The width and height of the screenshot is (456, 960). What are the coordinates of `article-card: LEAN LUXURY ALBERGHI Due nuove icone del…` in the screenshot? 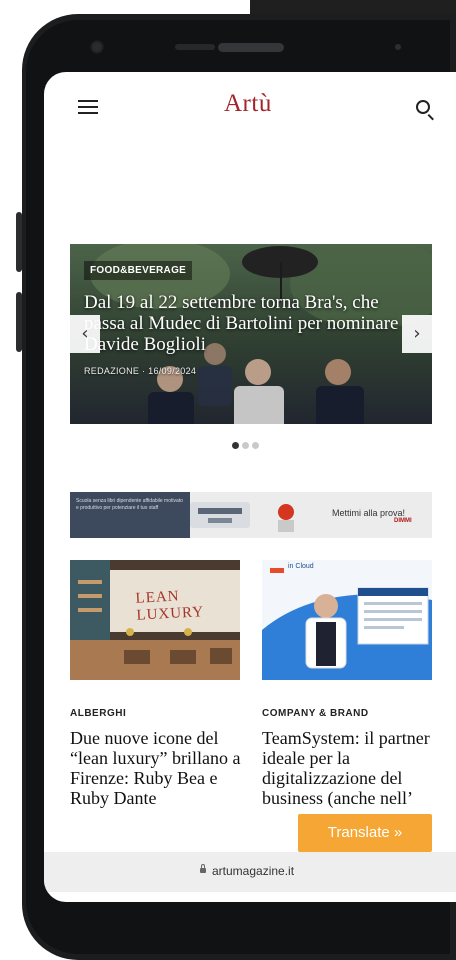 It's located at (155, 684).